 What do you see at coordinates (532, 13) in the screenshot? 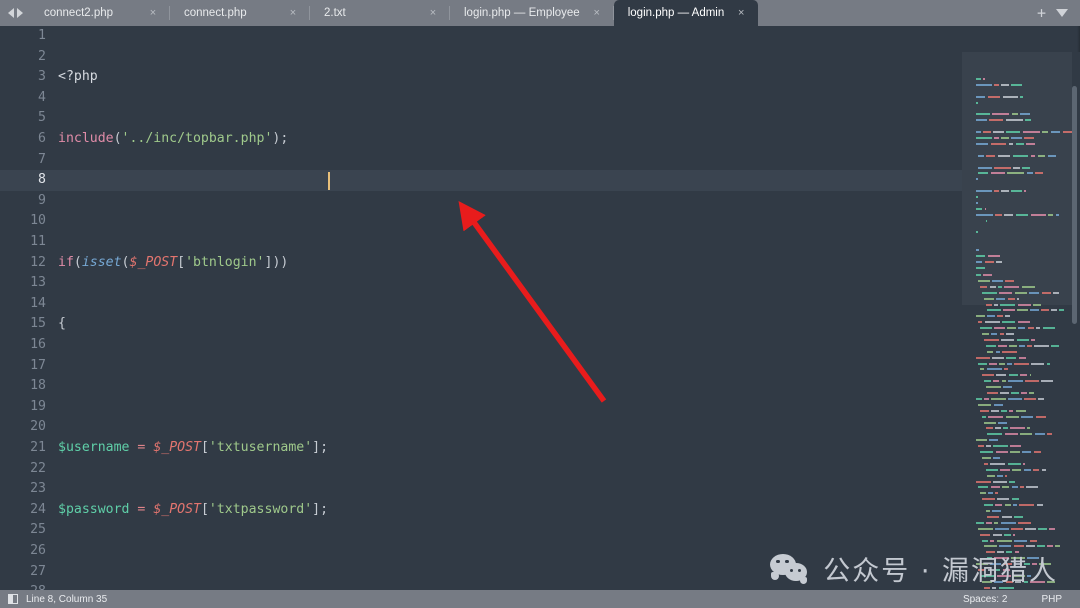
I see `tab-login-php-employee: login.php — Employee ×` at bounding box center [532, 13].